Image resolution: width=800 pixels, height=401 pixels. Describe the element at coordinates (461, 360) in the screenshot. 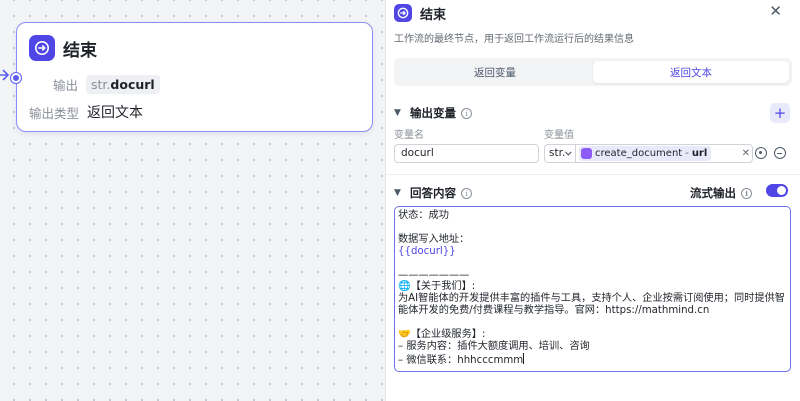

I see `answer-line-text: – 微信联系：hhhcccmmm` at that location.